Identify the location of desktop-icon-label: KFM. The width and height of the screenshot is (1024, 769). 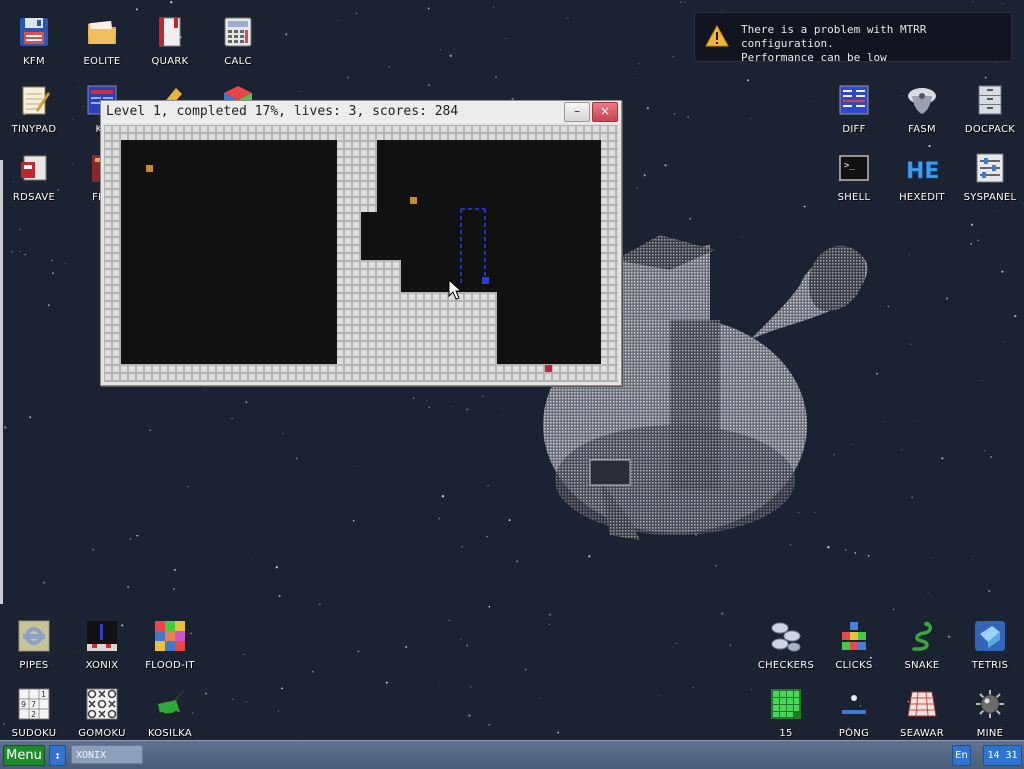
(34, 61).